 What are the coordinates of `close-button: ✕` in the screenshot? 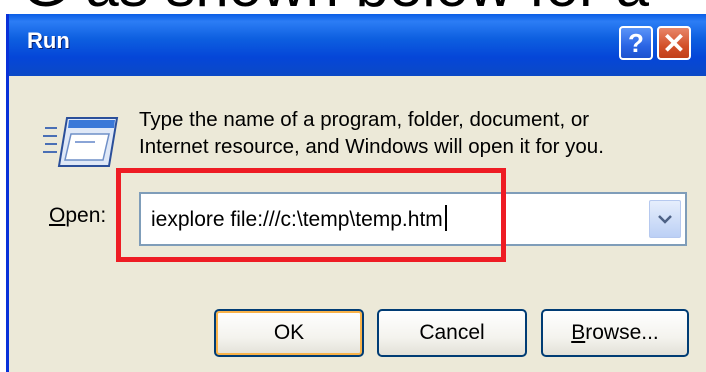 It's located at (674, 43).